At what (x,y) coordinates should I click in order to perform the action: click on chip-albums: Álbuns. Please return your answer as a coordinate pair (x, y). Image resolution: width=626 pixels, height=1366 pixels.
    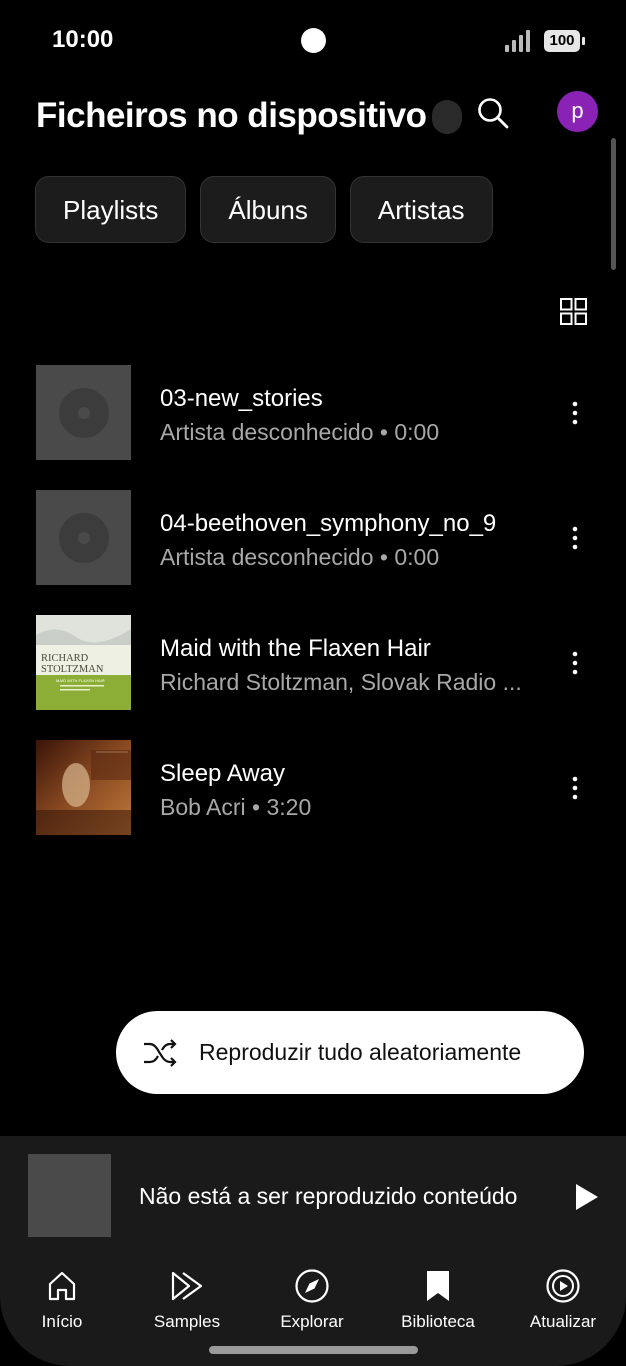
    Looking at the image, I should click on (268, 209).